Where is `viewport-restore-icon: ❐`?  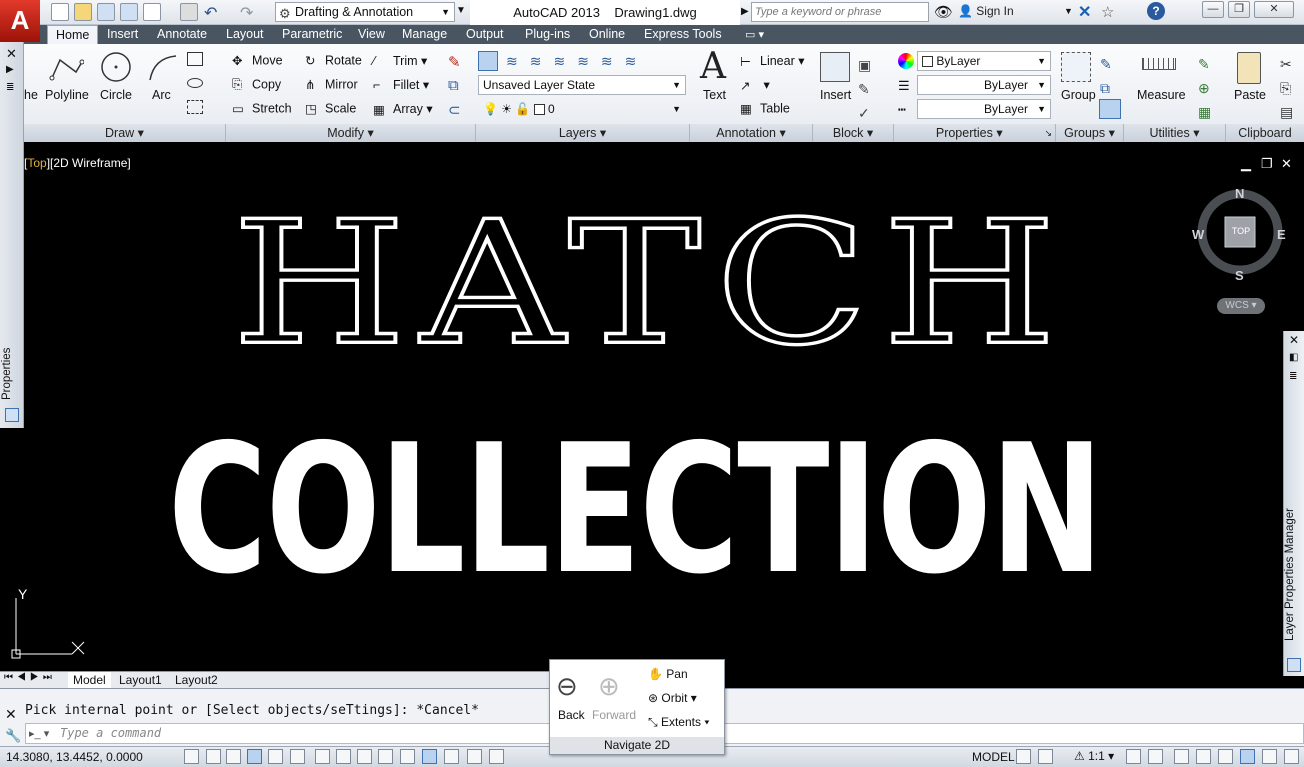
viewport-restore-icon: ❐ is located at coordinates (1267, 164).